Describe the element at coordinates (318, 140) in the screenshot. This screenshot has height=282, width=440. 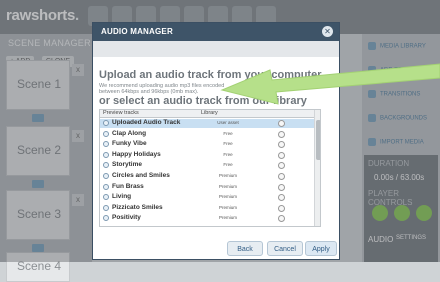
I see `scrollbar-thumb` at that location.